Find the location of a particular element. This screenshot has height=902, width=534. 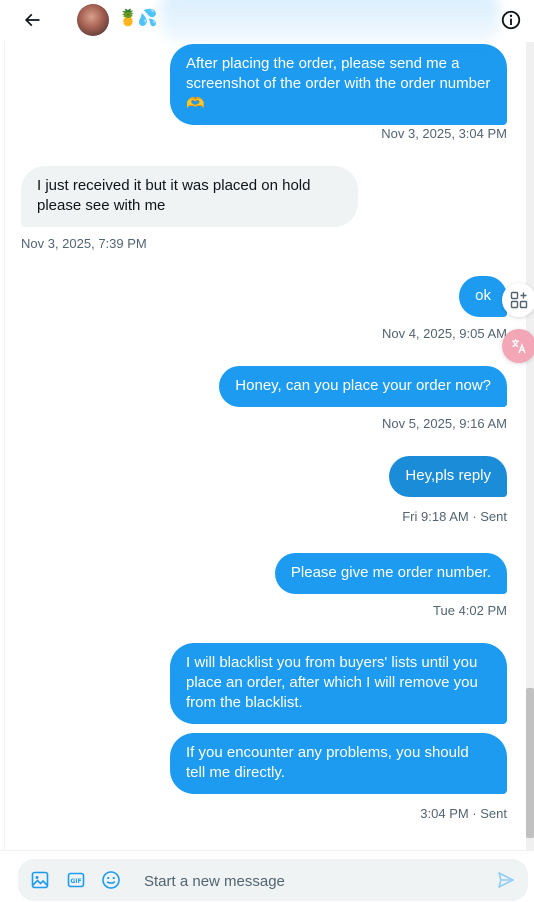

message-bubble-outgoing: Please give me order number. is located at coordinates (390, 573).